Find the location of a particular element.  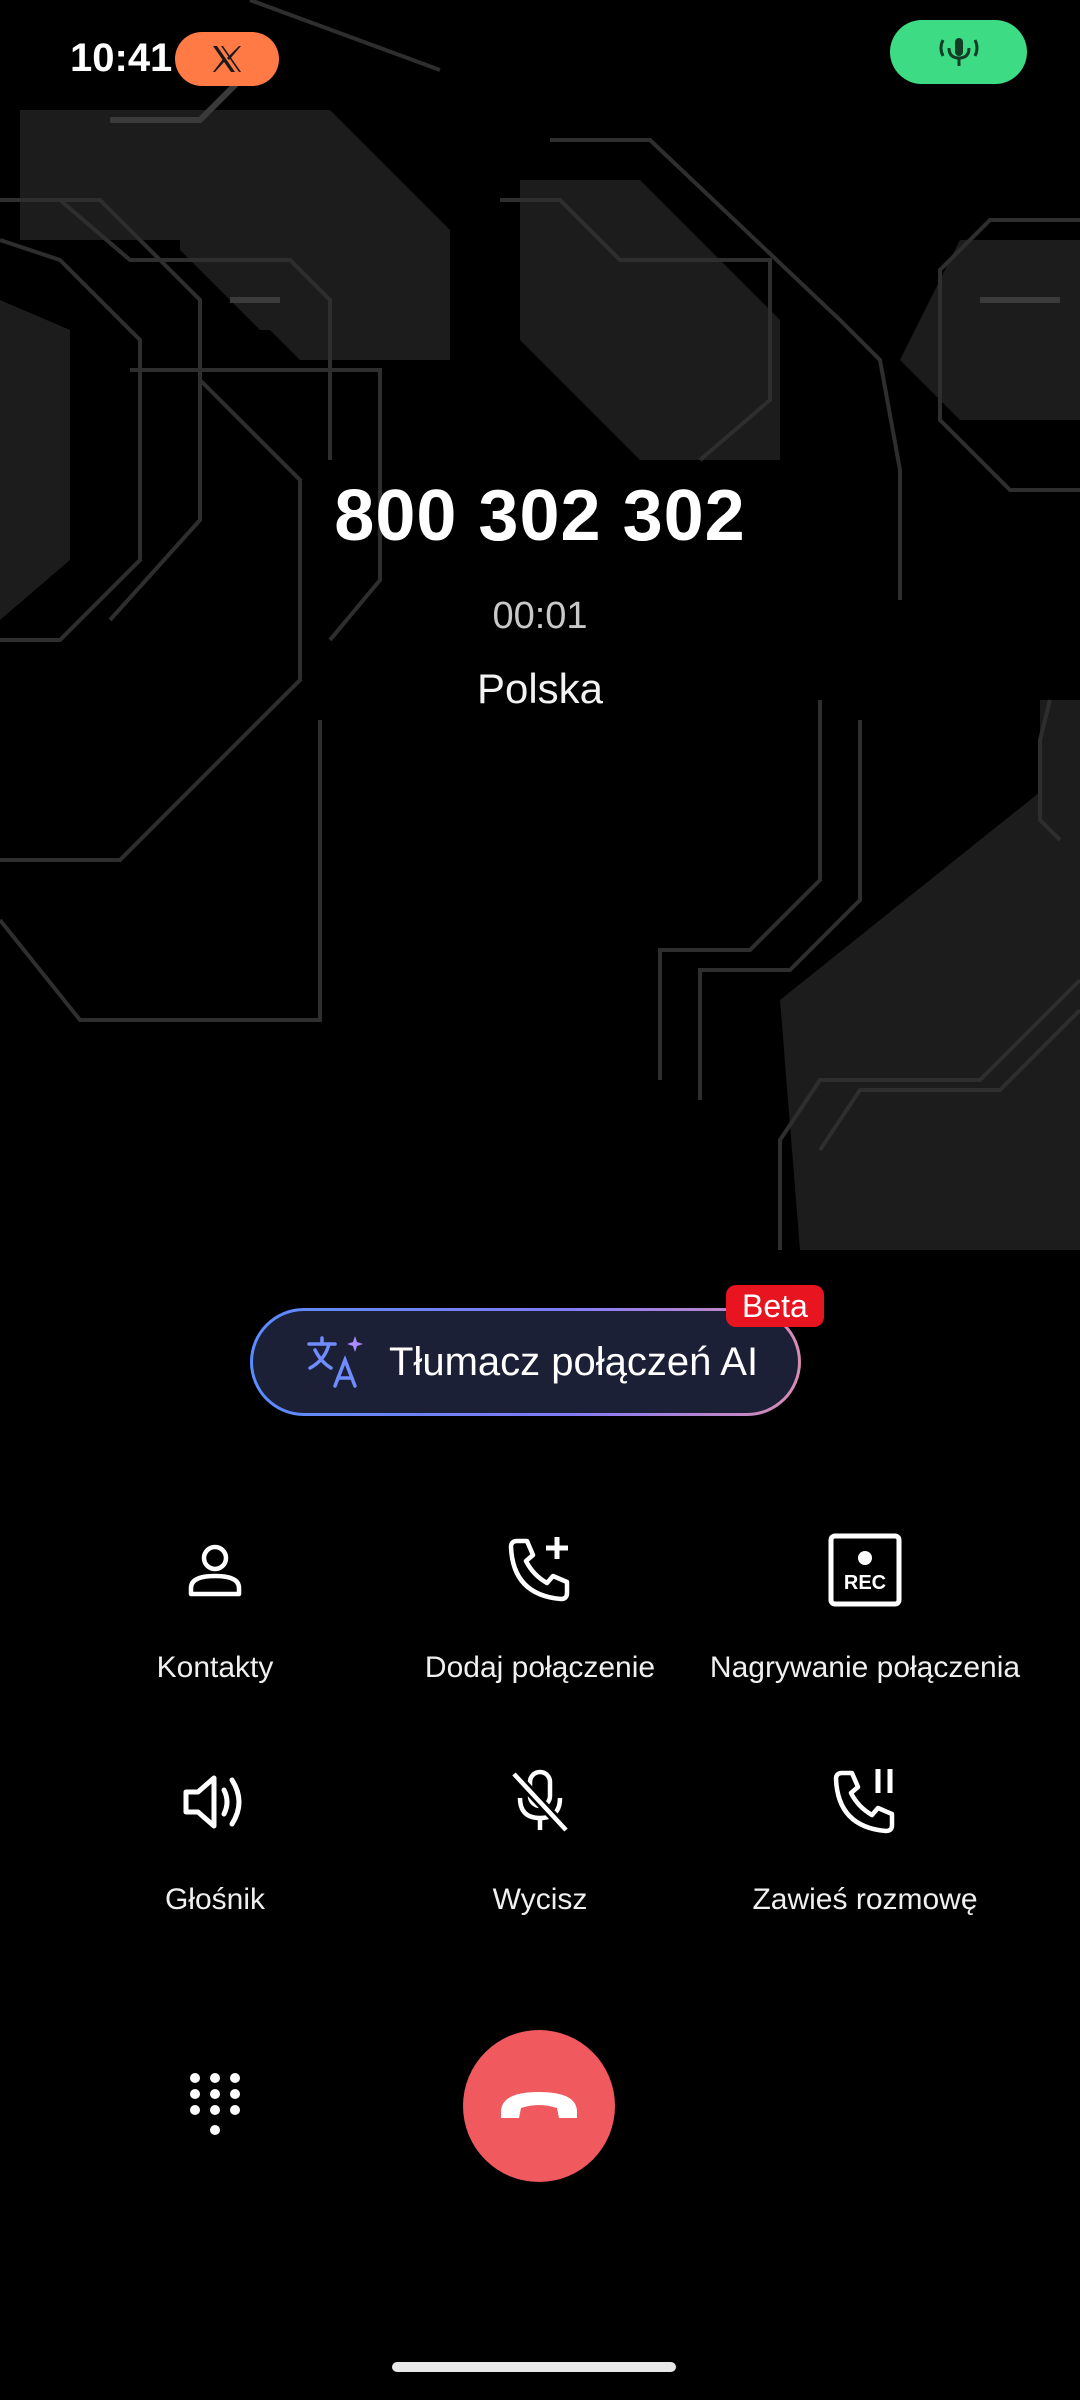

speaker-button: Głośnik is located at coordinates (215, 1837).